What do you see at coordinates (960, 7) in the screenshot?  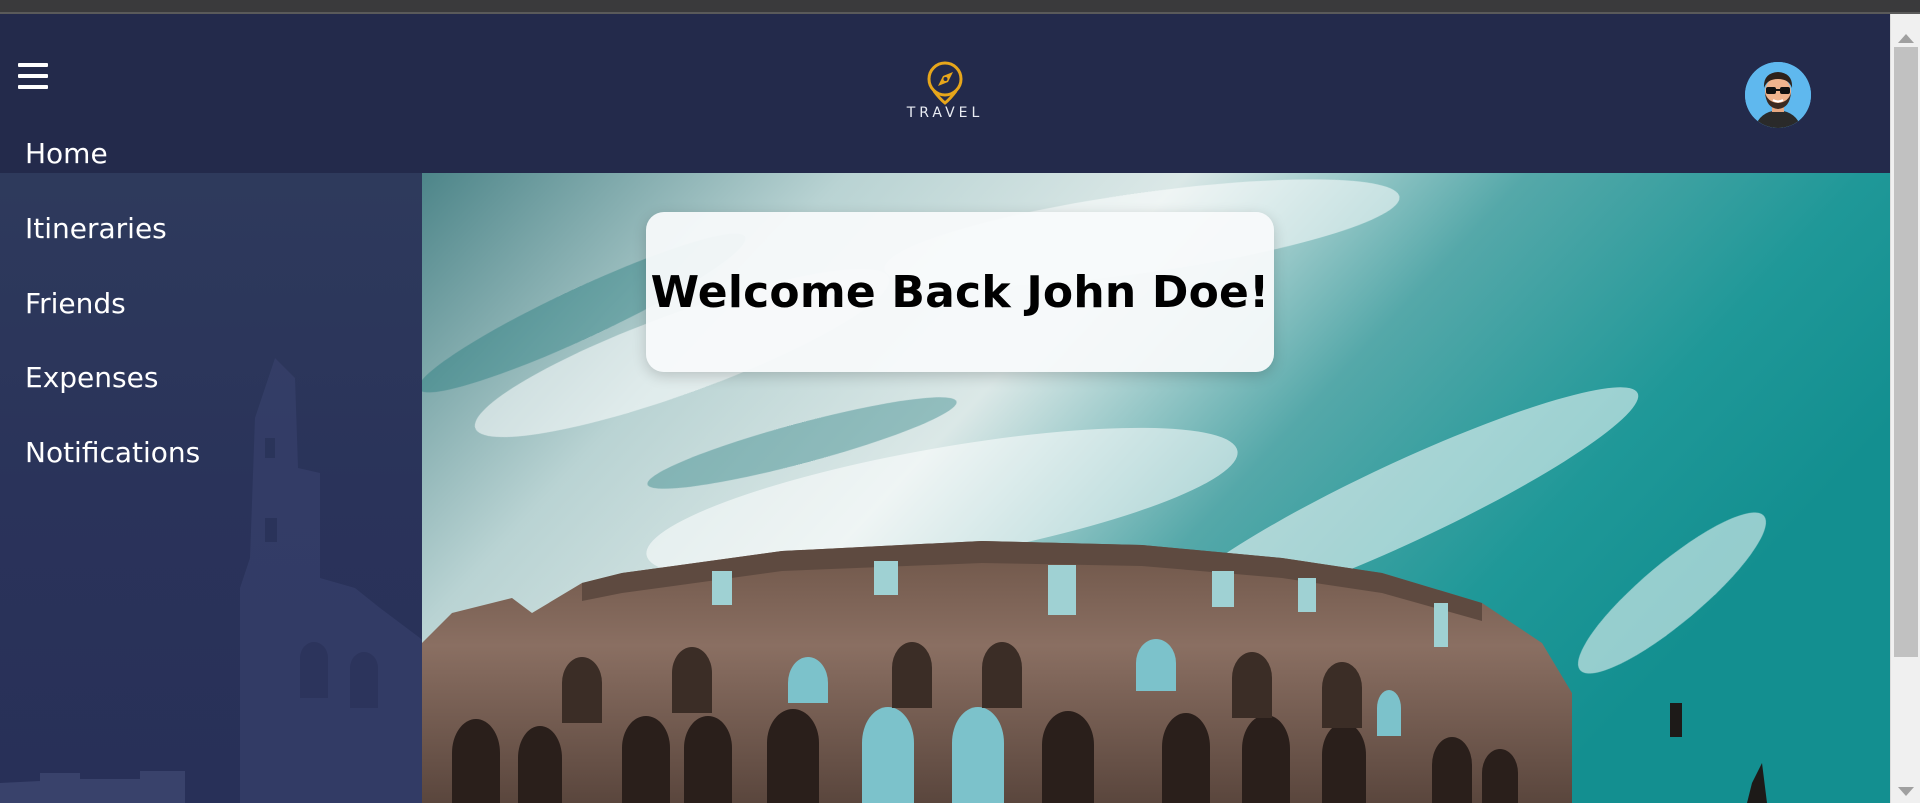 I see `browser-top-strip` at bounding box center [960, 7].